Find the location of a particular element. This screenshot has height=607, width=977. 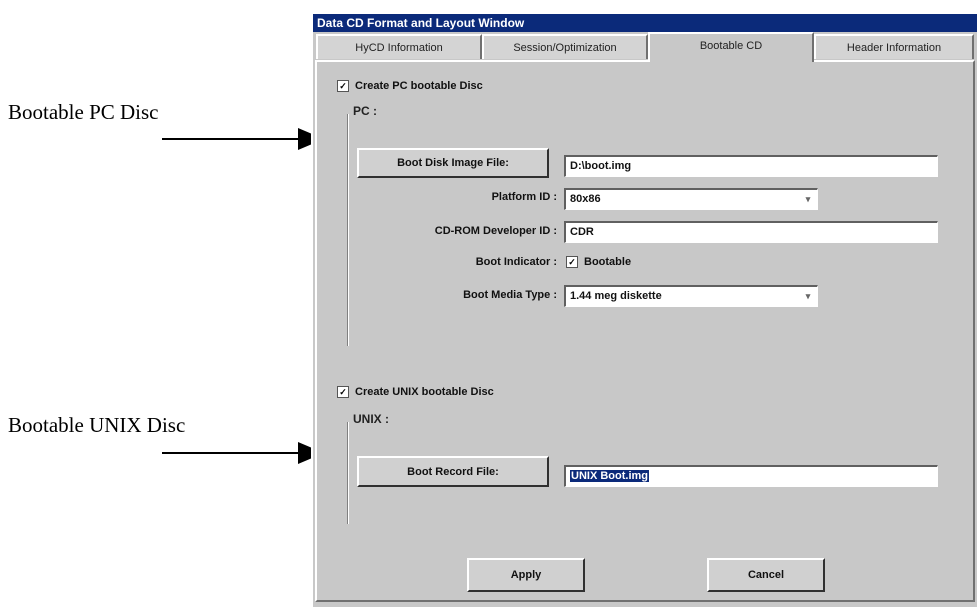

bootable-checkbox-label: Bootable is located at coordinates (608, 262).